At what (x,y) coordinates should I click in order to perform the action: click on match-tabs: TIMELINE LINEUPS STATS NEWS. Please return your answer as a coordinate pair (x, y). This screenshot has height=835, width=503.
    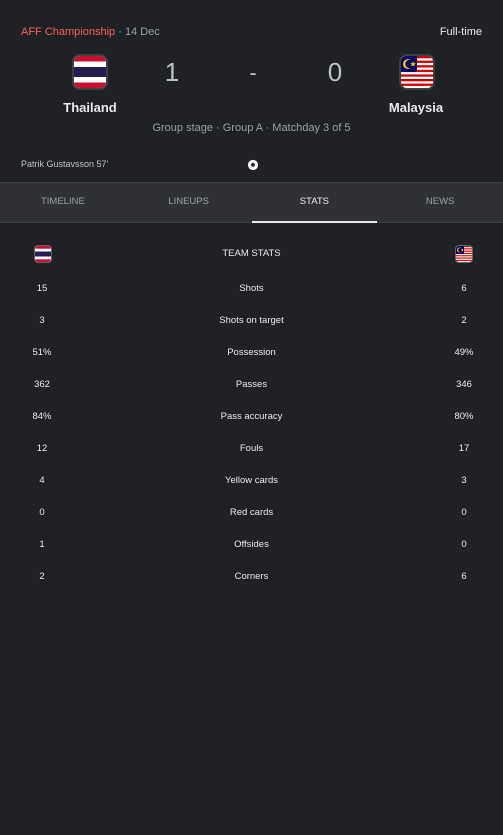
    Looking at the image, I should click on (251, 202).